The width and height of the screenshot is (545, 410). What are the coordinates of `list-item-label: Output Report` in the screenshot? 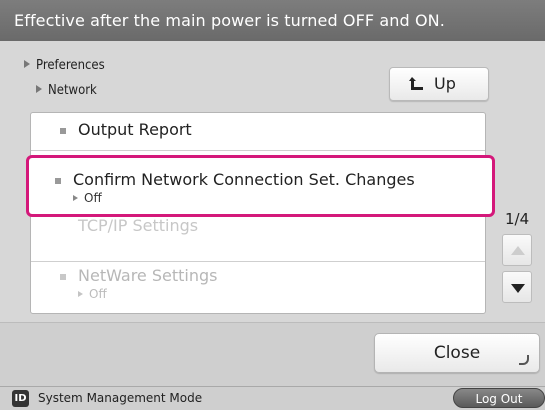 It's located at (135, 129).